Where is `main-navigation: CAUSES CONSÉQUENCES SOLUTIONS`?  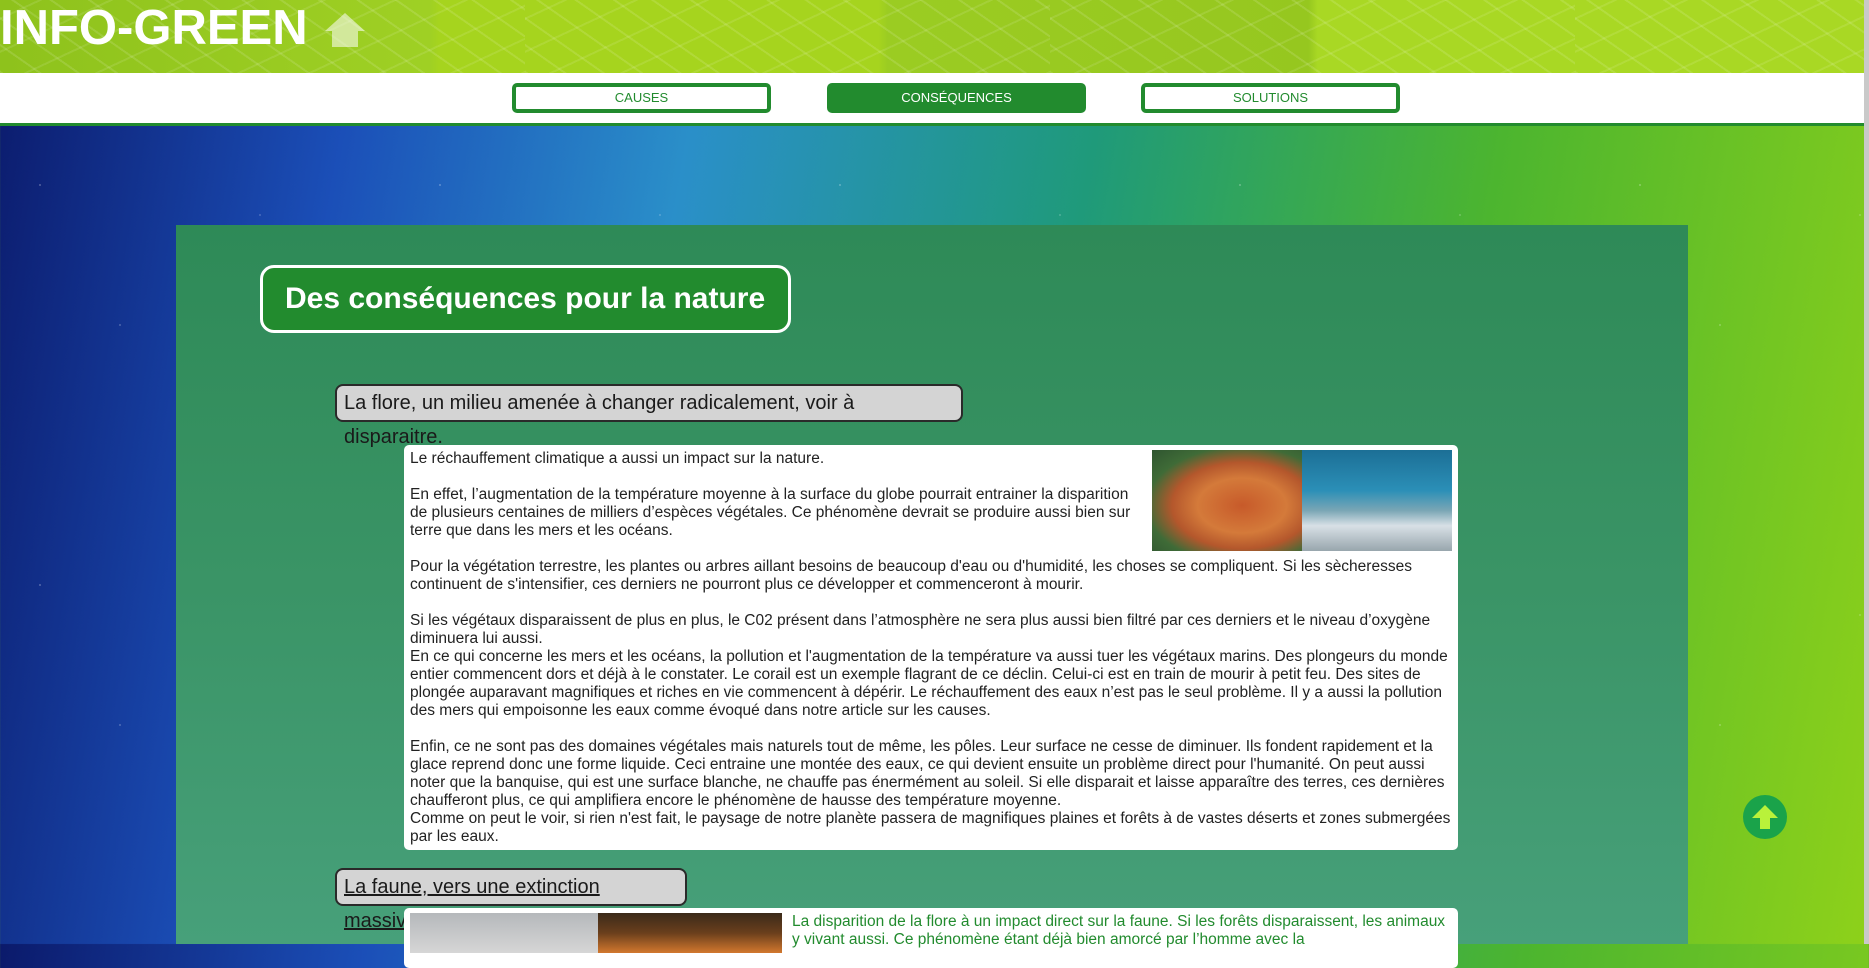
main-navigation: CAUSES CONSÉQUENCES SOLUTIONS is located at coordinates (932, 99).